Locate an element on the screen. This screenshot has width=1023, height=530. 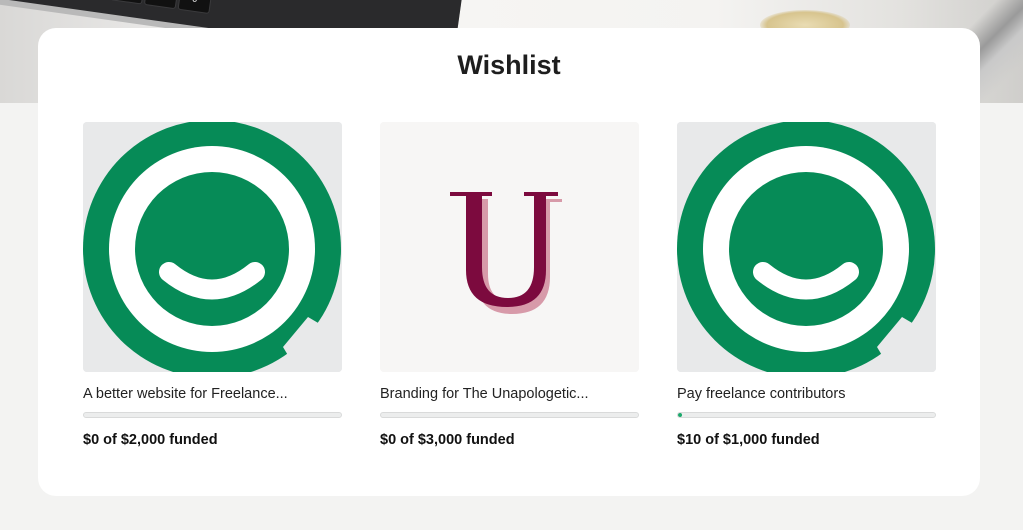
funded-amount: $0 of $3,000 funded is located at coordinates (447, 440).